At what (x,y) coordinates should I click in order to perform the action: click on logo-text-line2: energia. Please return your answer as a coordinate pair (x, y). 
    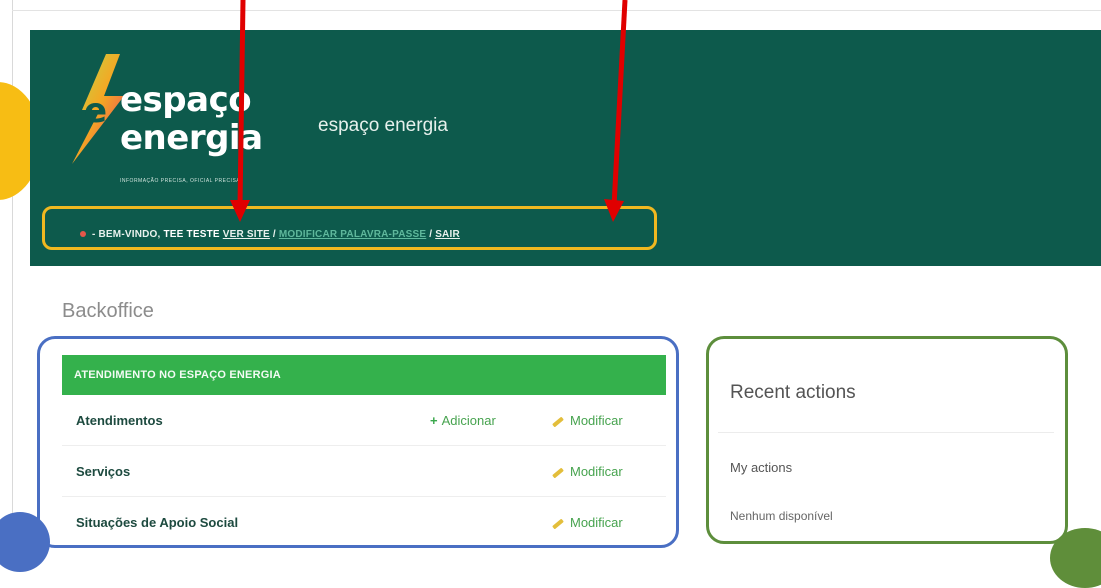
    Looking at the image, I should click on (191, 138).